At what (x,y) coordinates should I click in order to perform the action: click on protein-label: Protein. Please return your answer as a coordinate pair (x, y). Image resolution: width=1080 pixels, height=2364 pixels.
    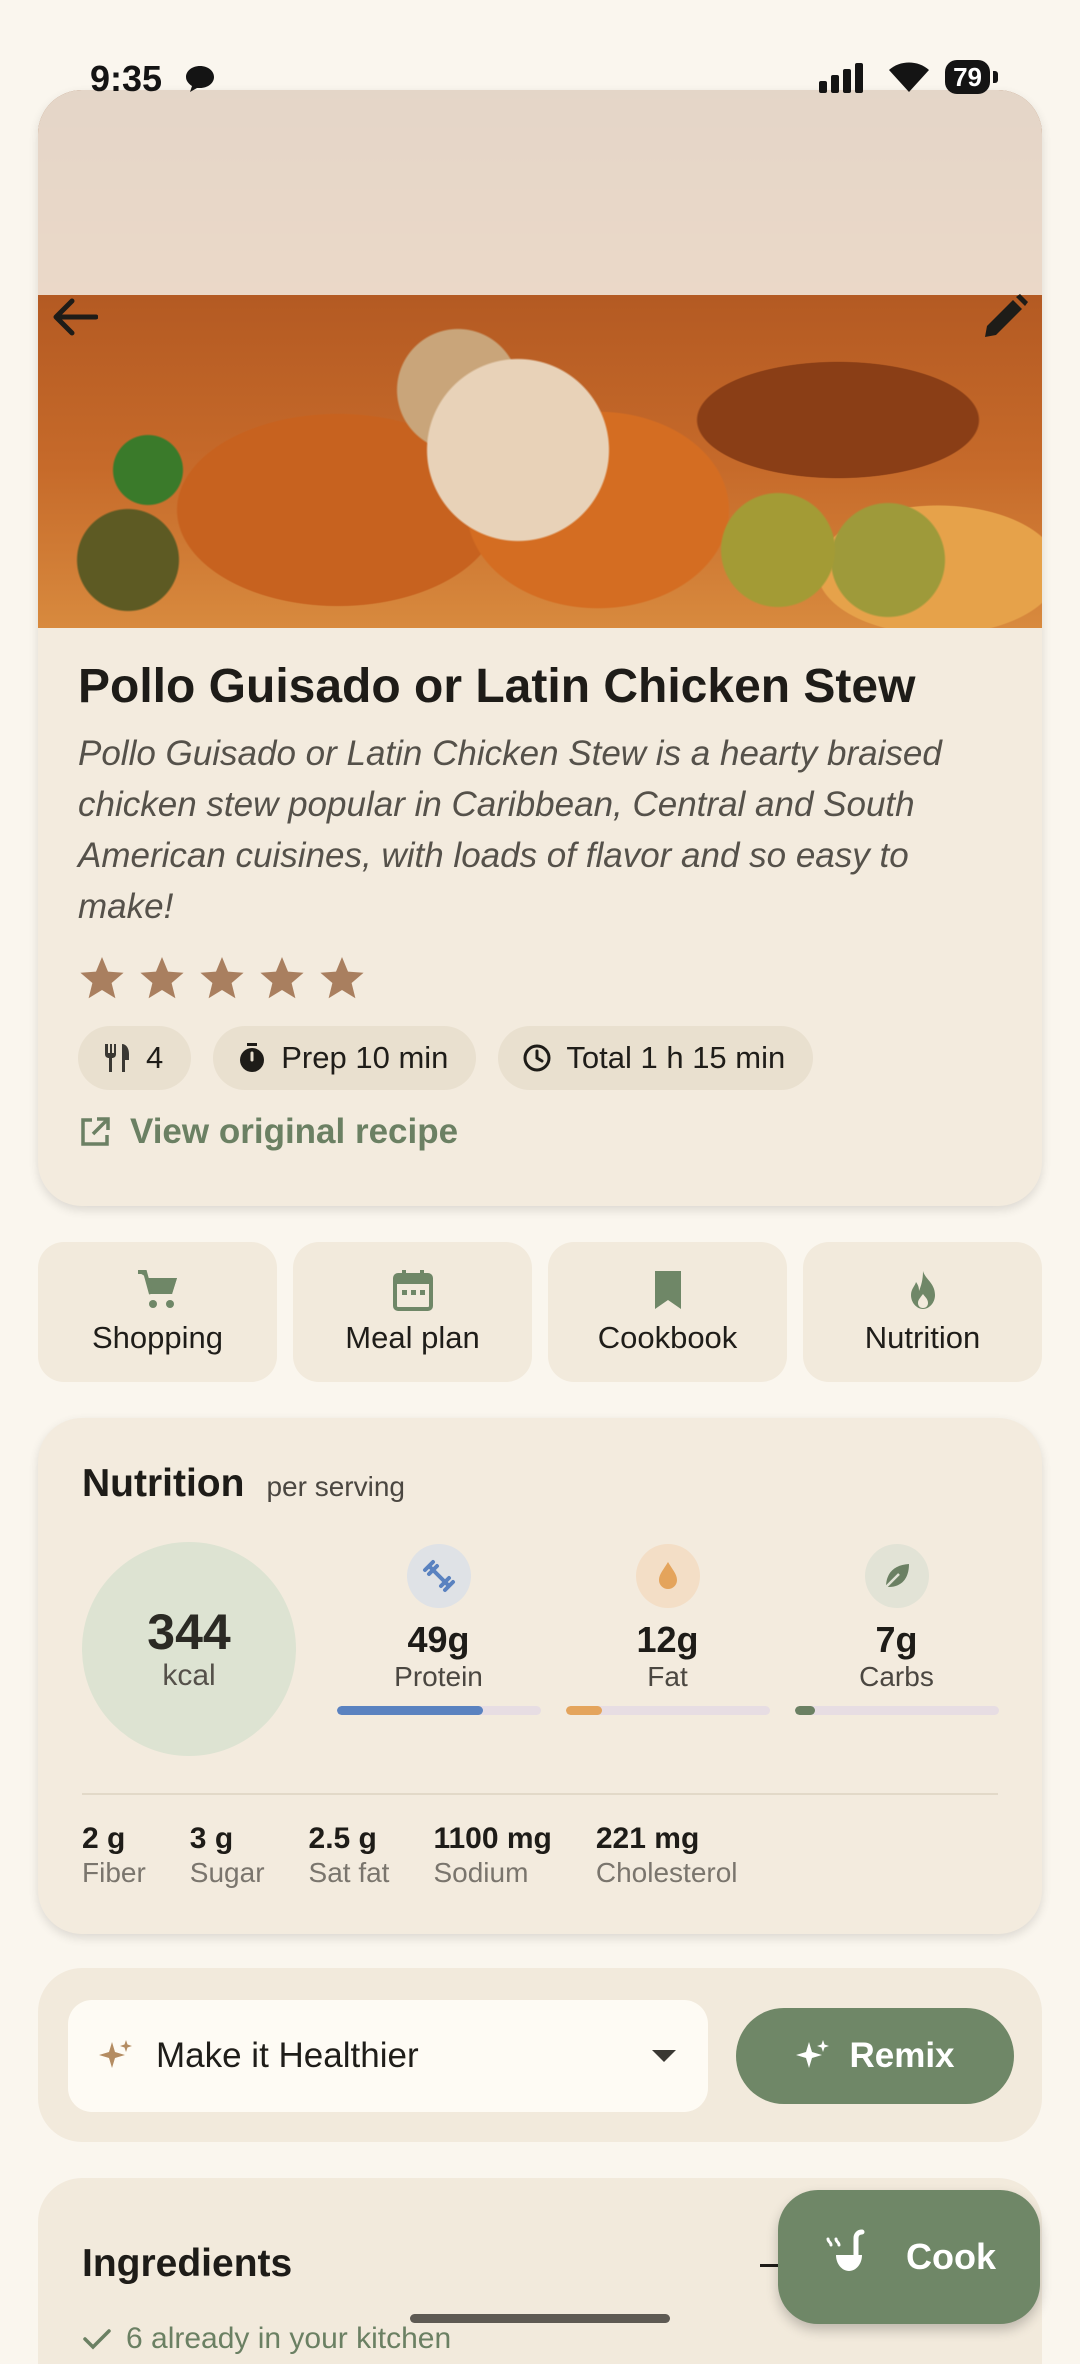
    Looking at the image, I should click on (438, 1676).